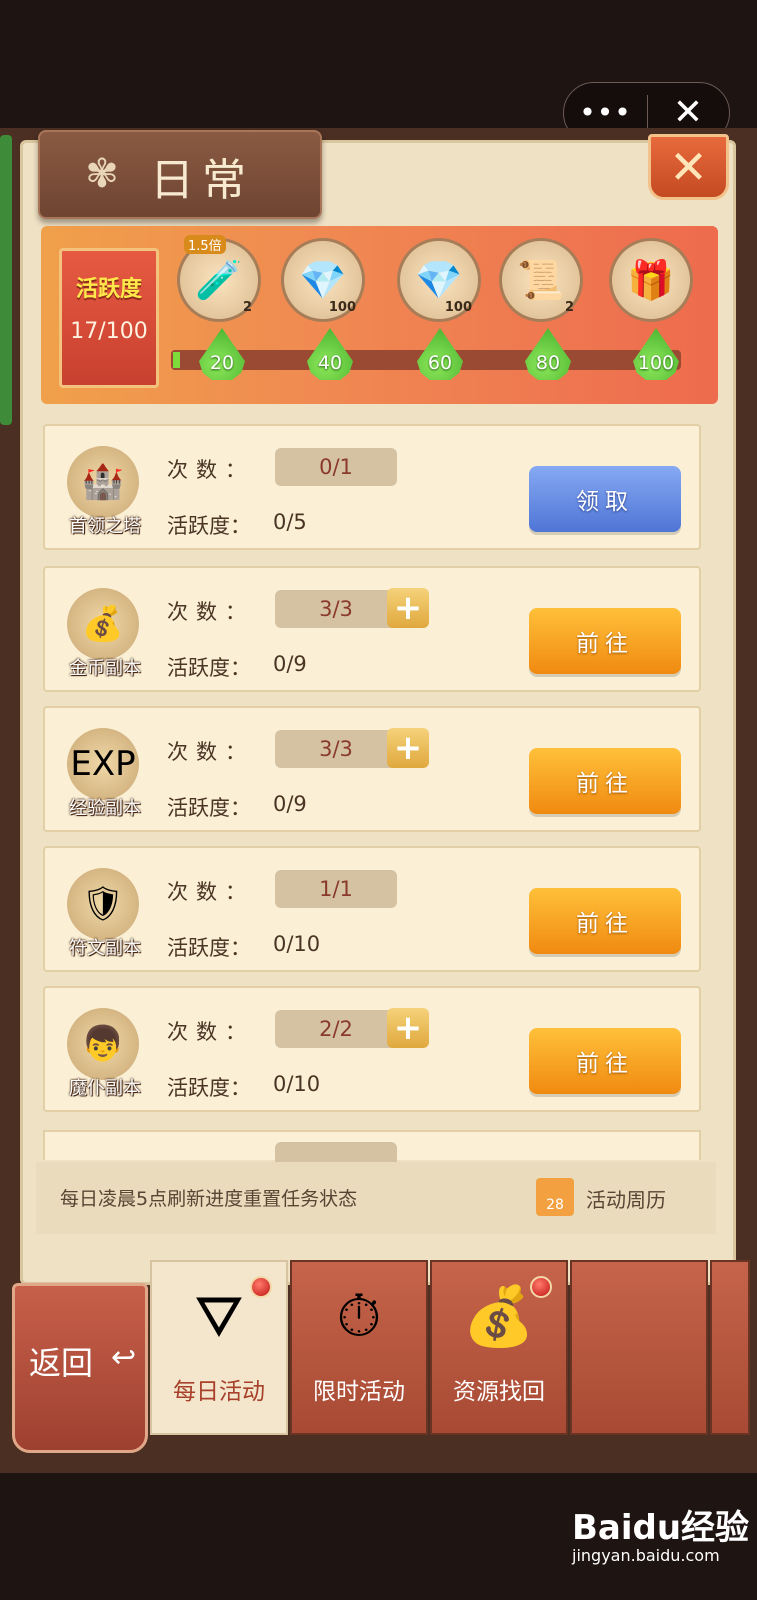  Describe the element at coordinates (103, 482) in the screenshot. I see `tower-icon: 🏰` at that location.